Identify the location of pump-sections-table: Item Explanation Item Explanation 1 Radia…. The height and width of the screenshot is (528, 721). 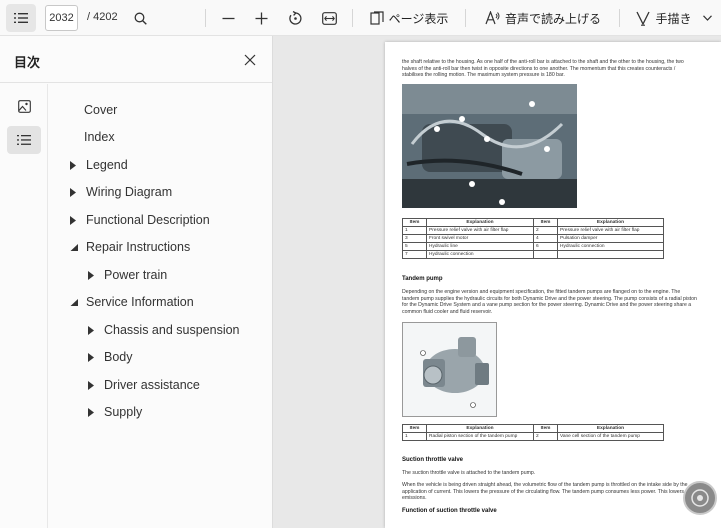
(533, 432).